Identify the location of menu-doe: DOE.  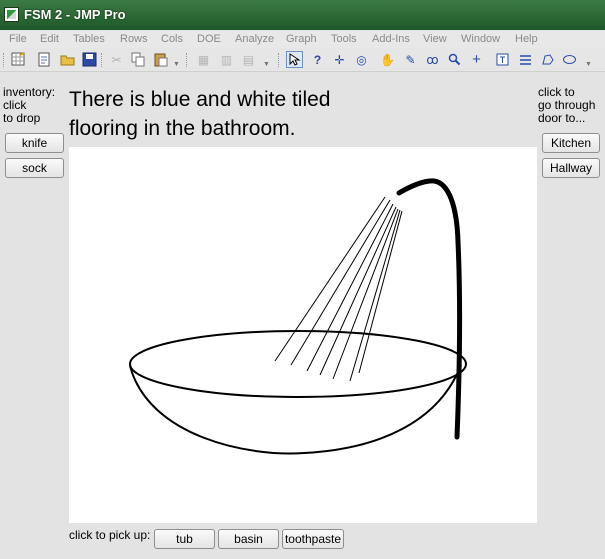
(209, 39).